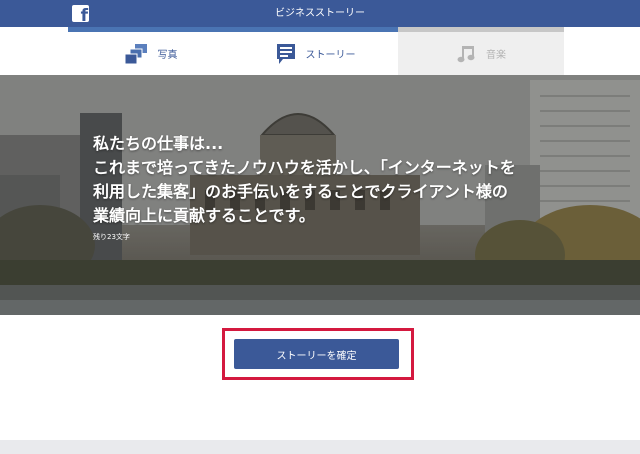 The width and height of the screenshot is (640, 454). Describe the element at coordinates (304, 167) in the screenshot. I see `caption-line: これまで培ってきたノウハウを活かし、「インターネットを` at that location.